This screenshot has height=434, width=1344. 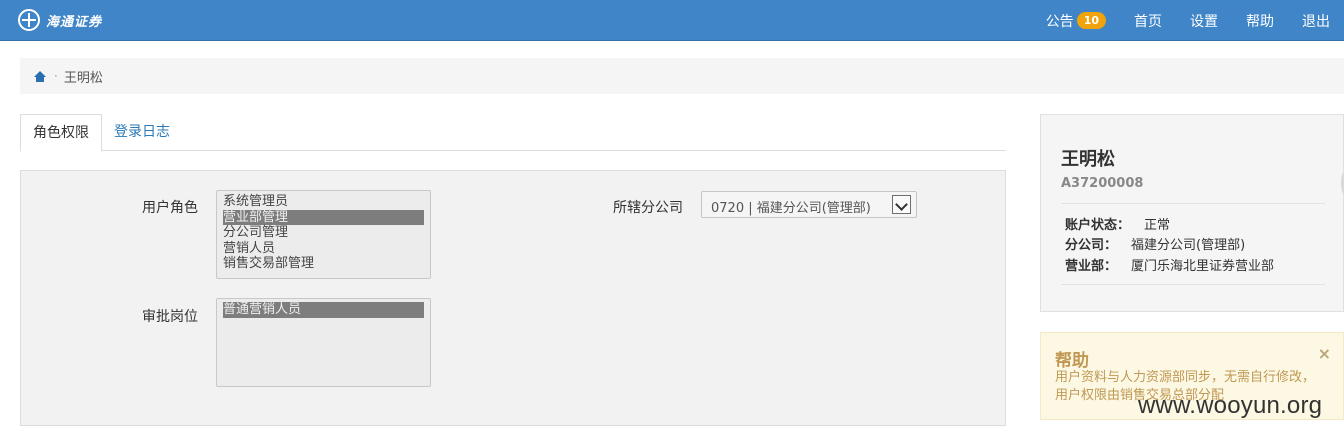 What do you see at coordinates (1316, 21) in the screenshot?
I see `nav-logout: 退出` at bounding box center [1316, 21].